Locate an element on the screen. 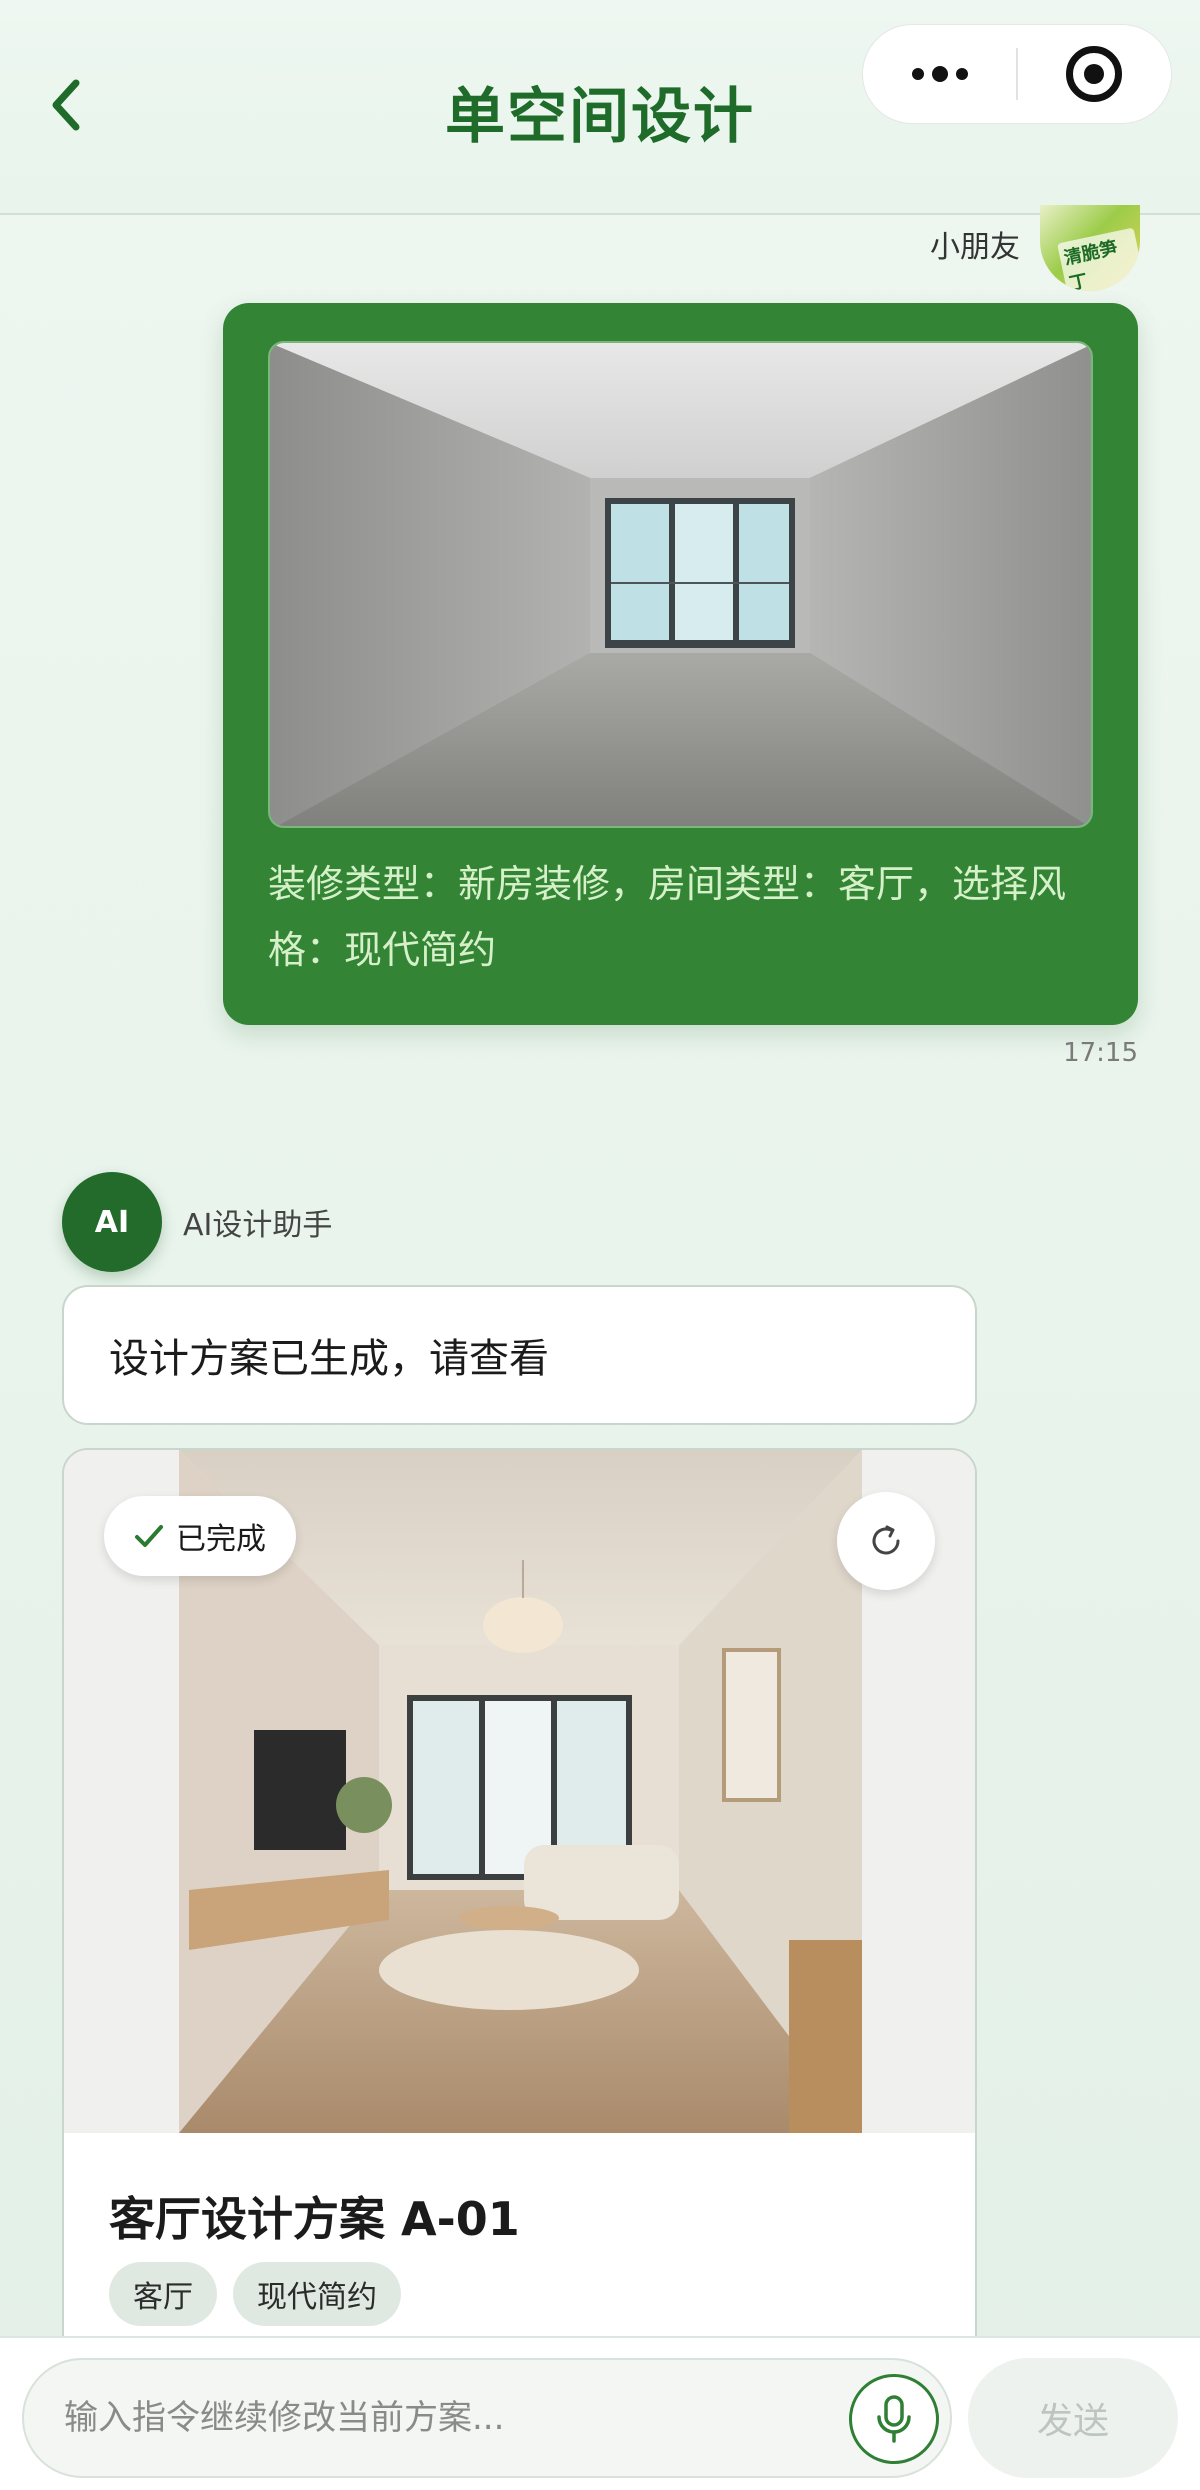 The image size is (1200, 2490). microphone-icon is located at coordinates (894, 2419).